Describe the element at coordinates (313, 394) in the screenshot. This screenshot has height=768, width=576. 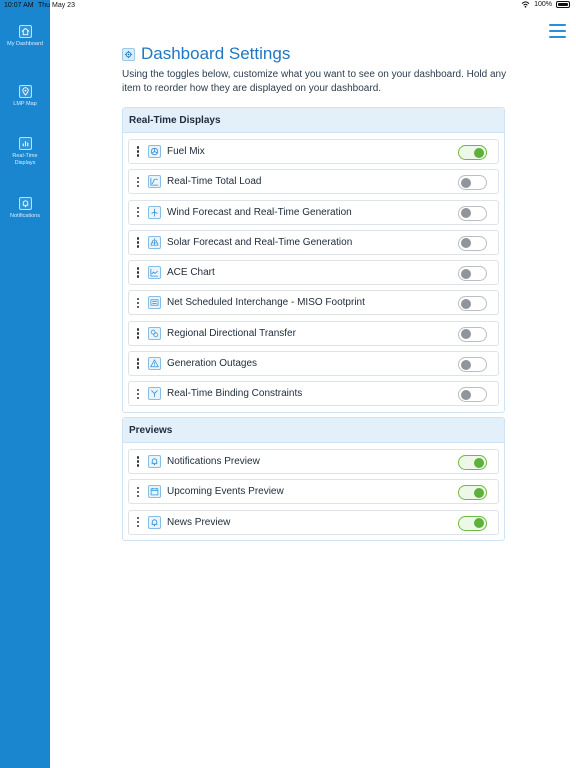
I see `list-item: Real-Time Binding Constraints` at that location.